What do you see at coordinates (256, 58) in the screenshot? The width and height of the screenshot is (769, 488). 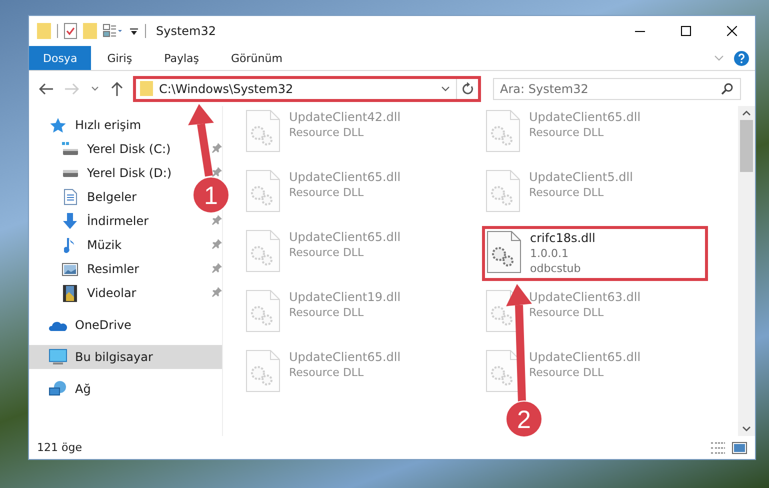 I see `ribbon-tab: Görünüm` at bounding box center [256, 58].